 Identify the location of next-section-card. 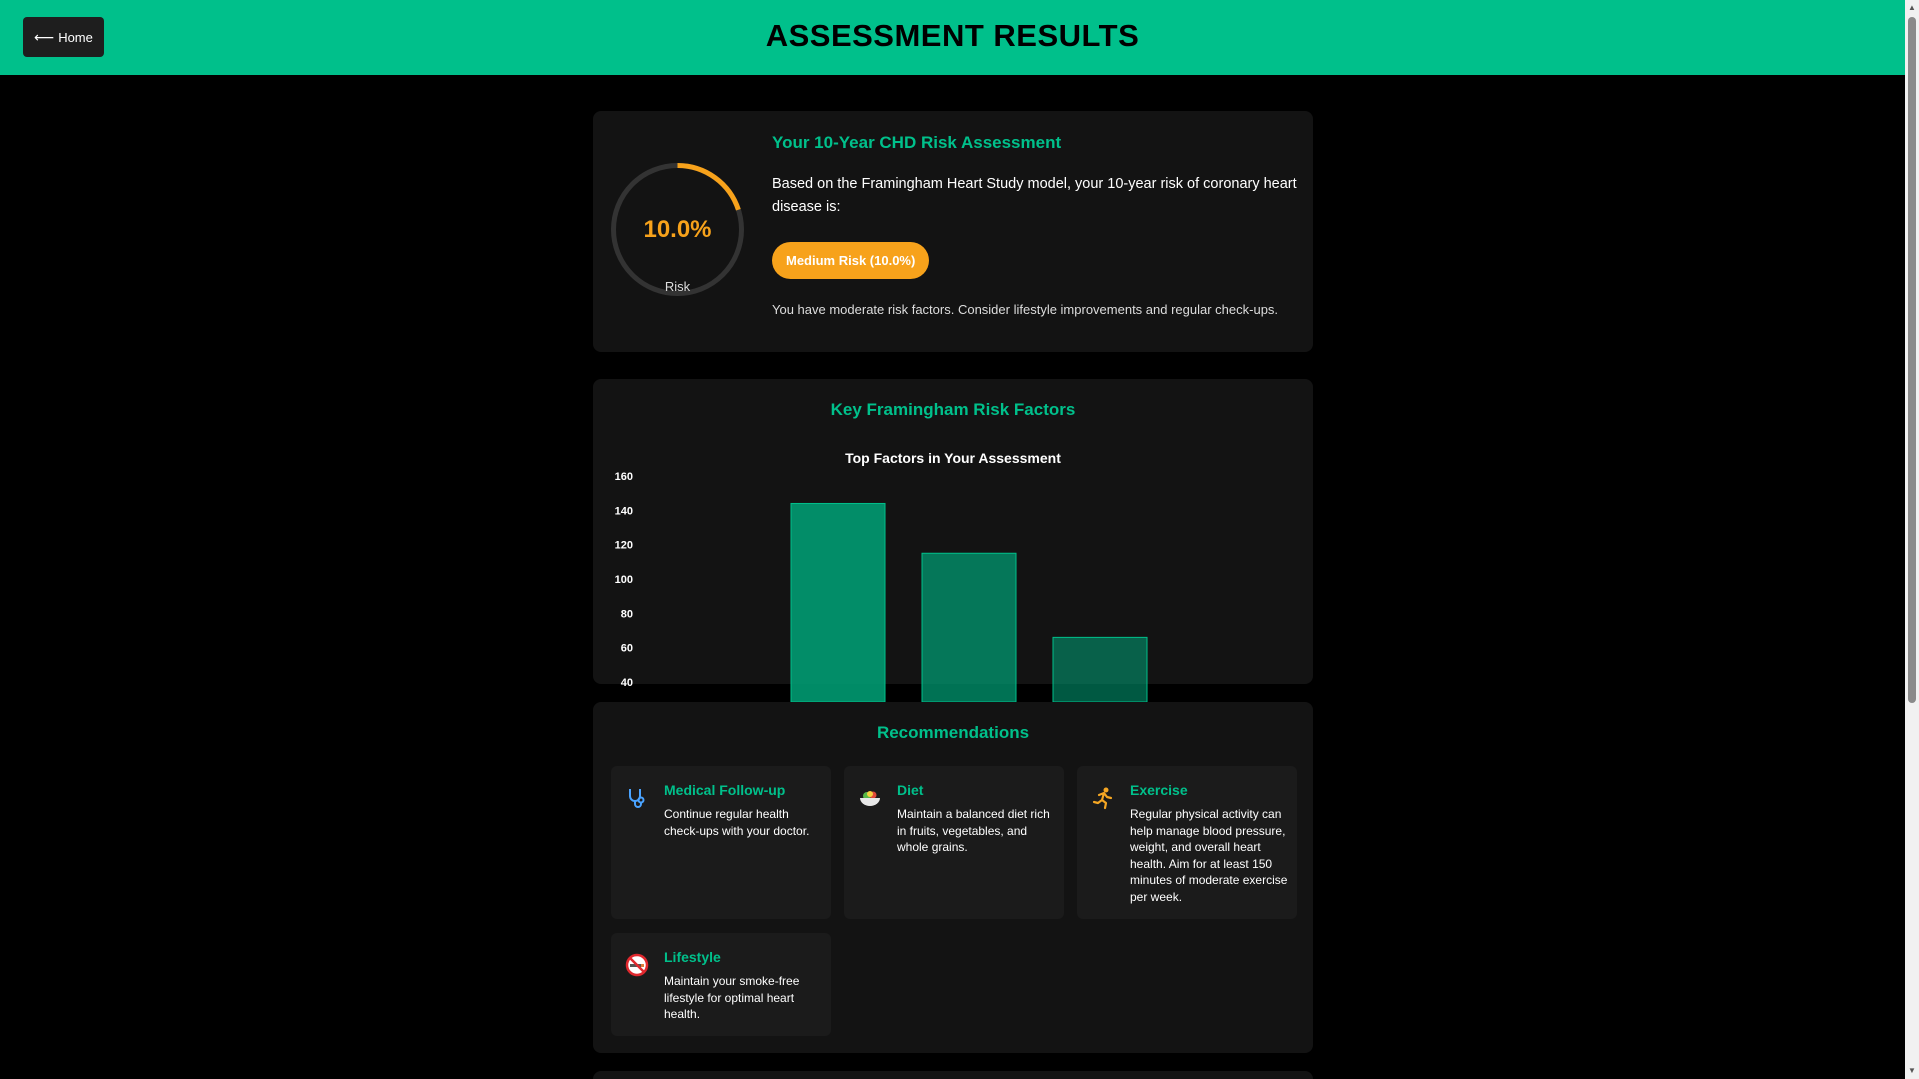
(953, 1075).